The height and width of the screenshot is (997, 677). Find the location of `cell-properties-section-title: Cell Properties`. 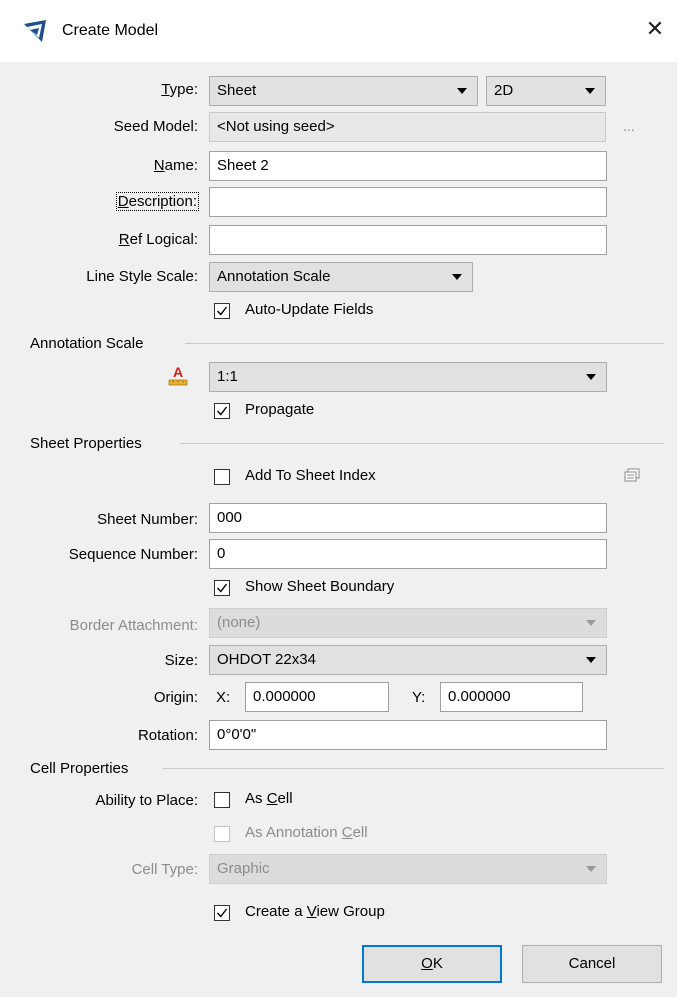

cell-properties-section-title: Cell Properties is located at coordinates (79, 768).